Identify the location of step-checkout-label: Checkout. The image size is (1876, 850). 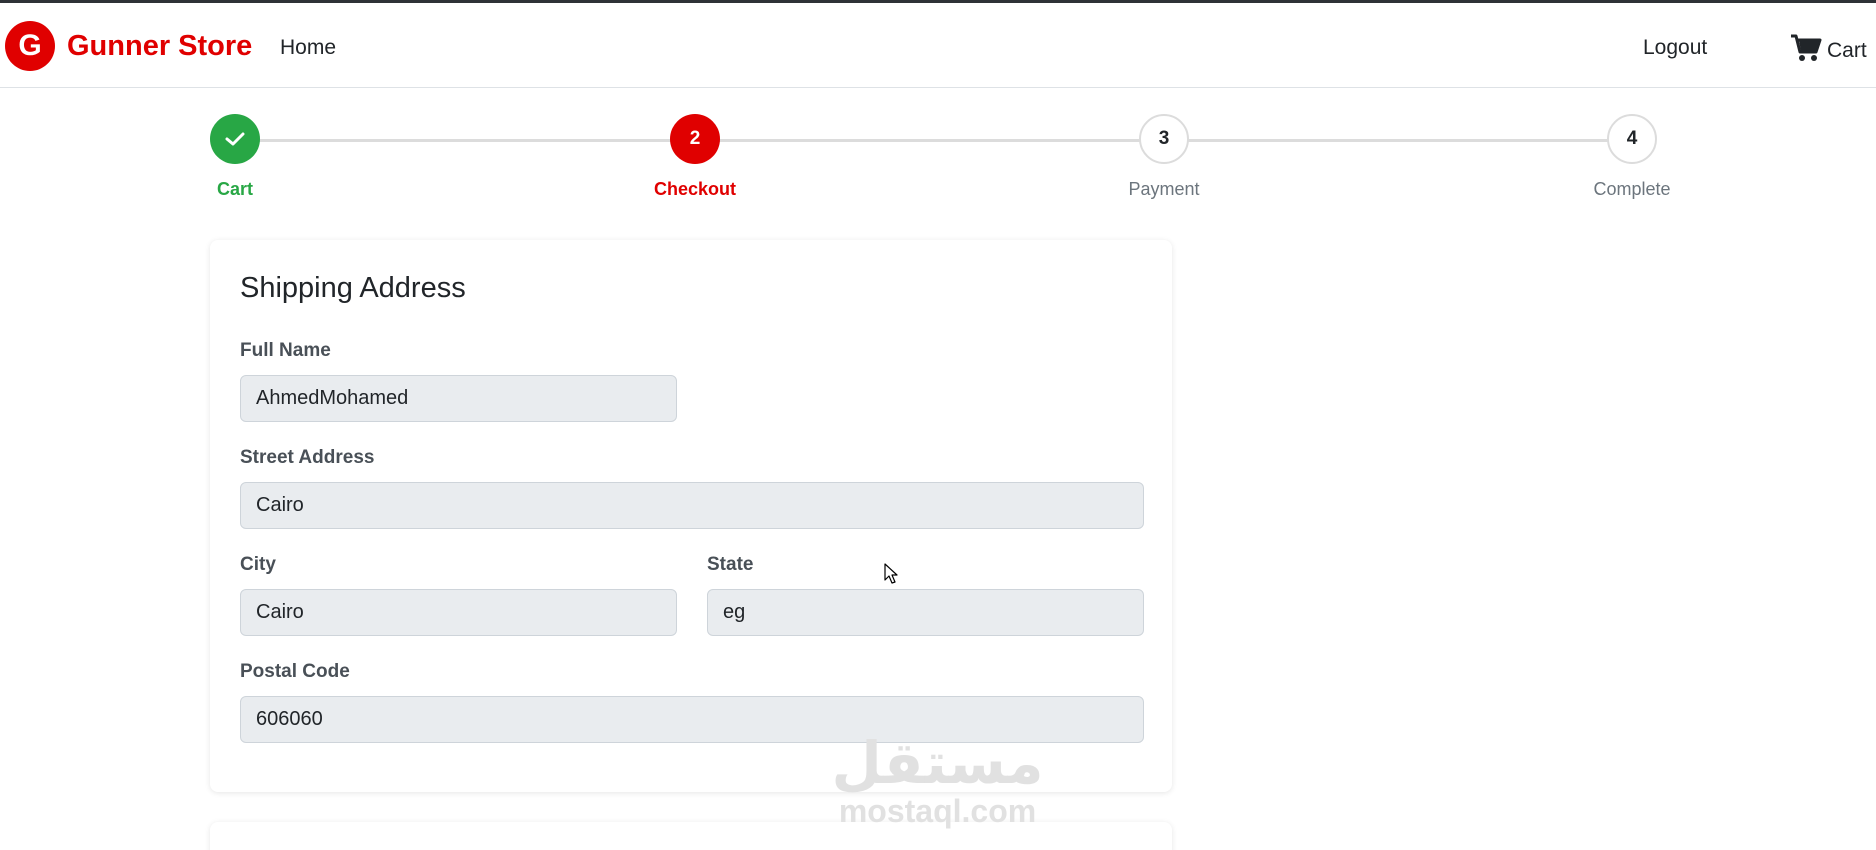
(694, 189).